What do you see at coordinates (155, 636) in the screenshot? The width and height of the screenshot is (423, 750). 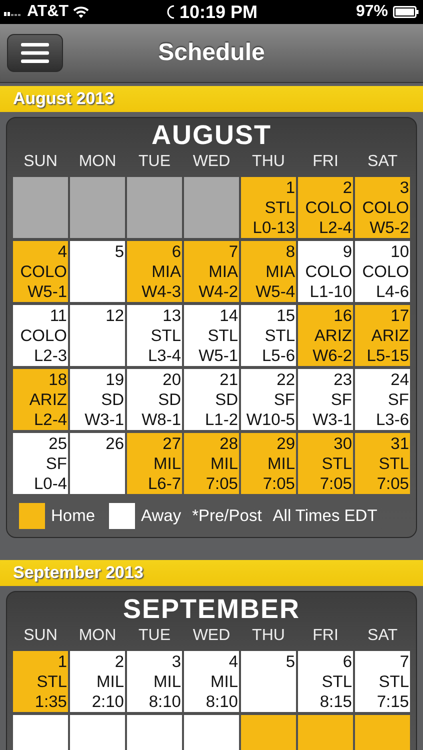 I see `weekday-label: TUE` at bounding box center [155, 636].